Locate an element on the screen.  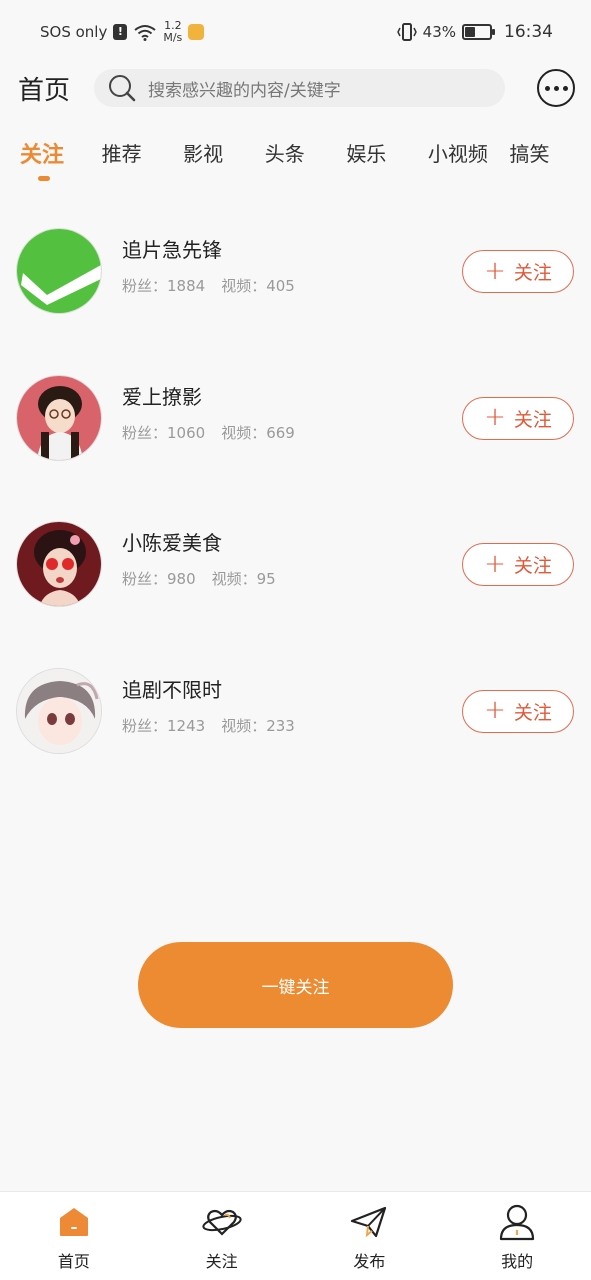
vibrate-icon is located at coordinates (406, 32).